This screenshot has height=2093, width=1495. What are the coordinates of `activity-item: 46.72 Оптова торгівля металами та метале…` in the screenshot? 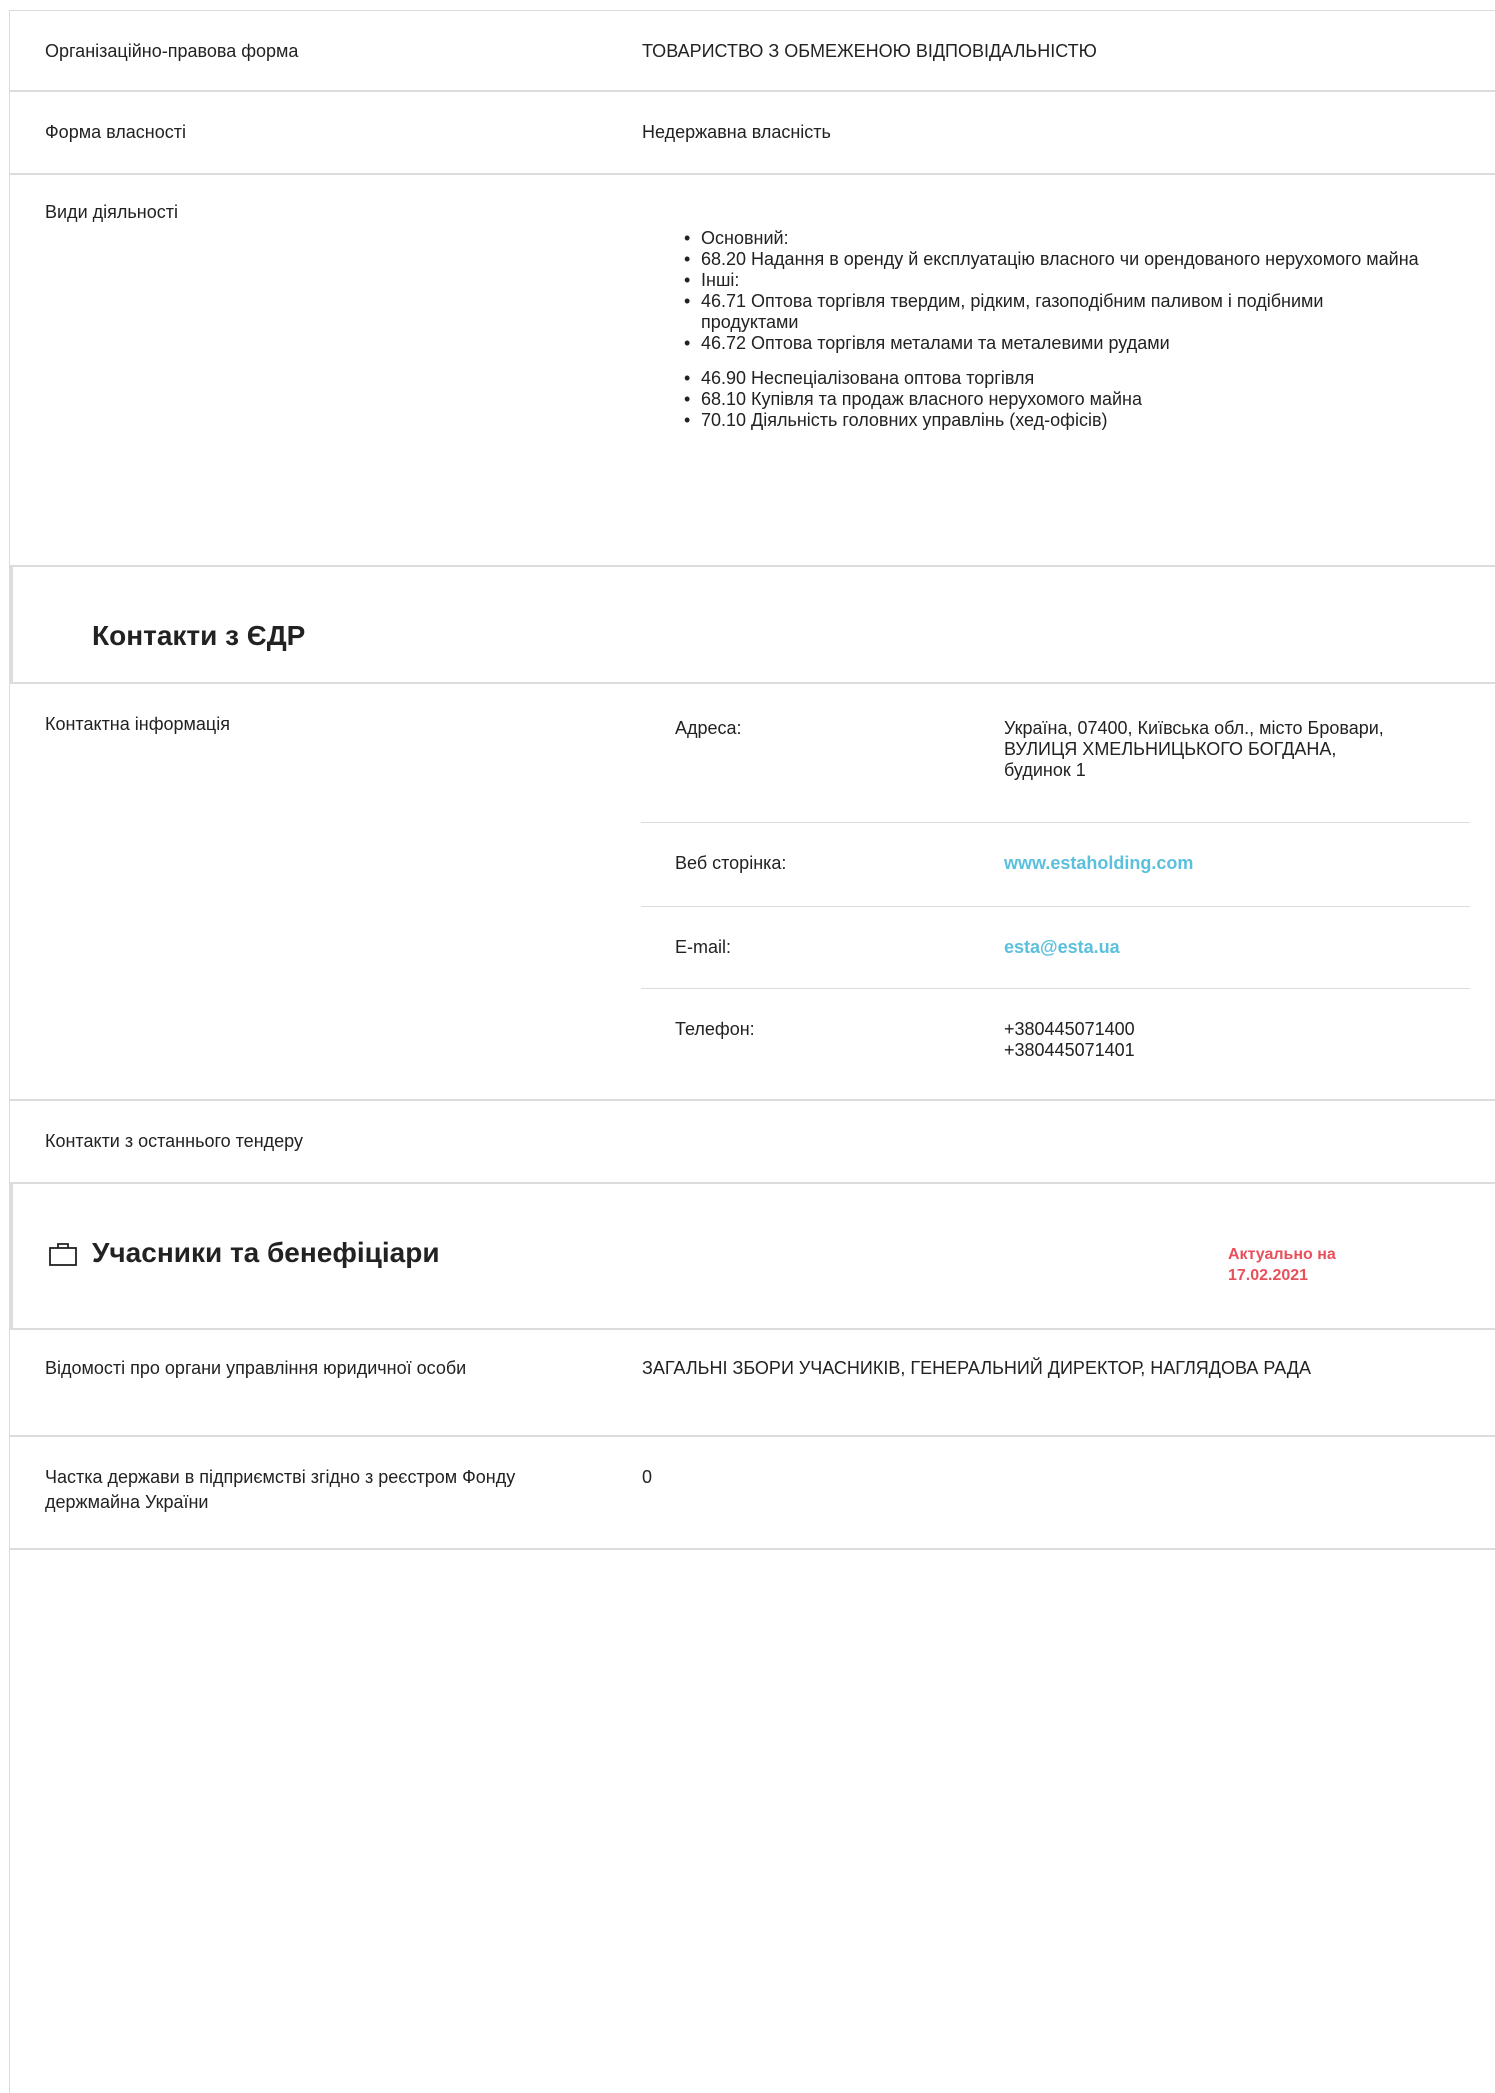 It's located at (1054, 343).